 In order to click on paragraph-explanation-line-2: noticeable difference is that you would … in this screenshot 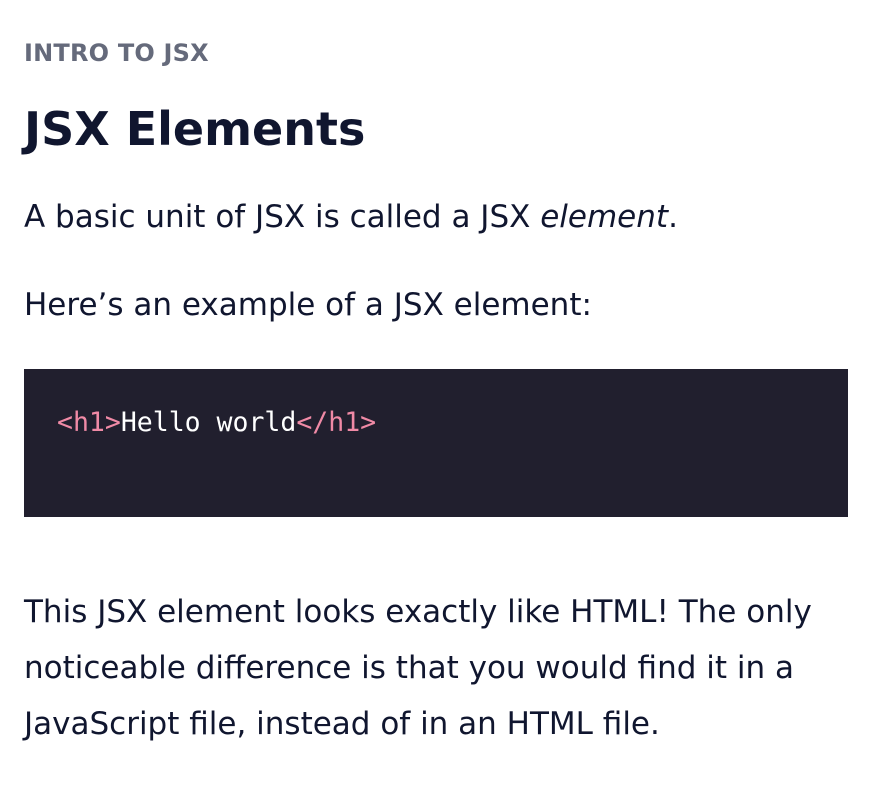, I will do `click(409, 668)`.